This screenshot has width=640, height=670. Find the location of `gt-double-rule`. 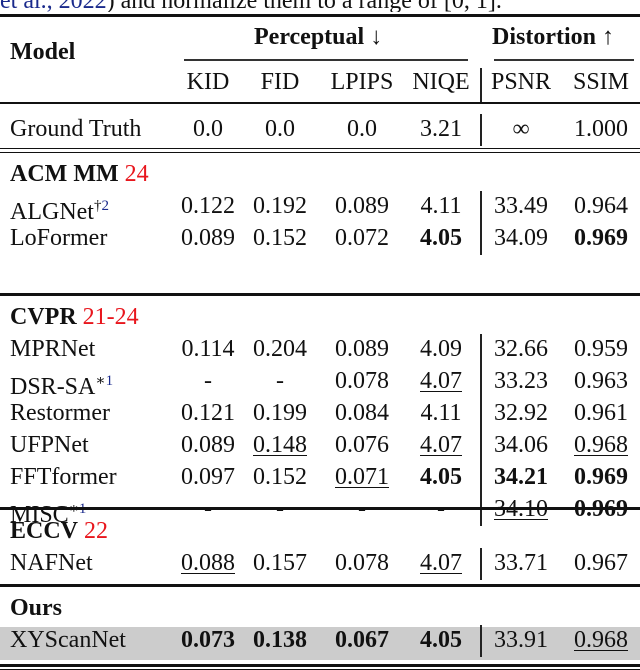

gt-double-rule is located at coordinates (320, 150).